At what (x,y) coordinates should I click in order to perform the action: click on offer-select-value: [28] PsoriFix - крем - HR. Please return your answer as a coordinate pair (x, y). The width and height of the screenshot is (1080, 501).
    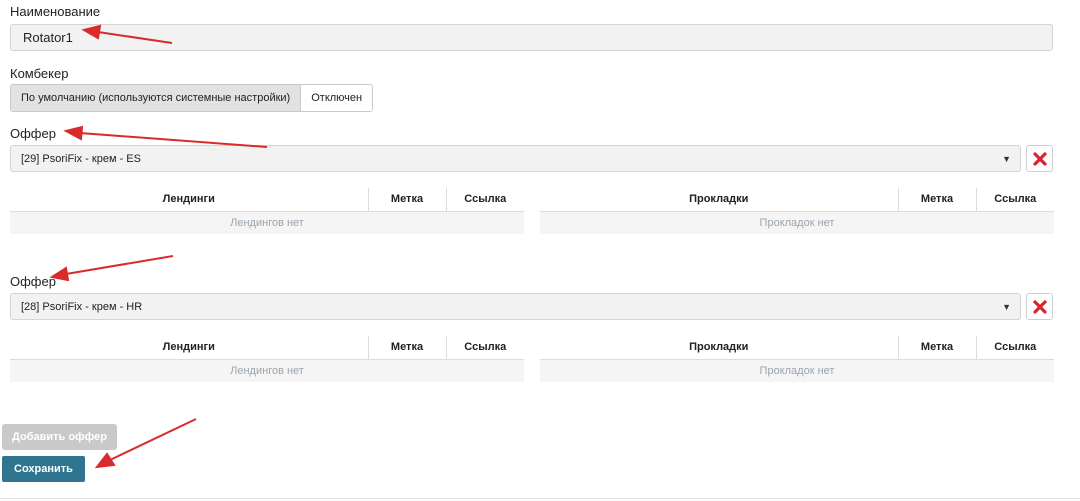
    Looking at the image, I should click on (82, 307).